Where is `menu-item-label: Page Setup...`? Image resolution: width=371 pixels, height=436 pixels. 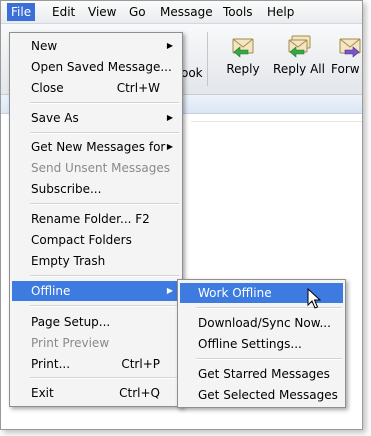 menu-item-label: Page Setup... is located at coordinates (71, 322).